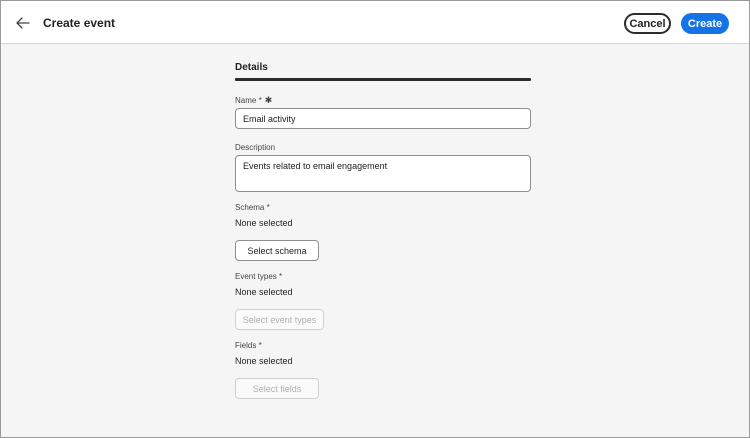  Describe the element at coordinates (279, 319) in the screenshot. I see `select-event-types-button: Select event types` at that location.